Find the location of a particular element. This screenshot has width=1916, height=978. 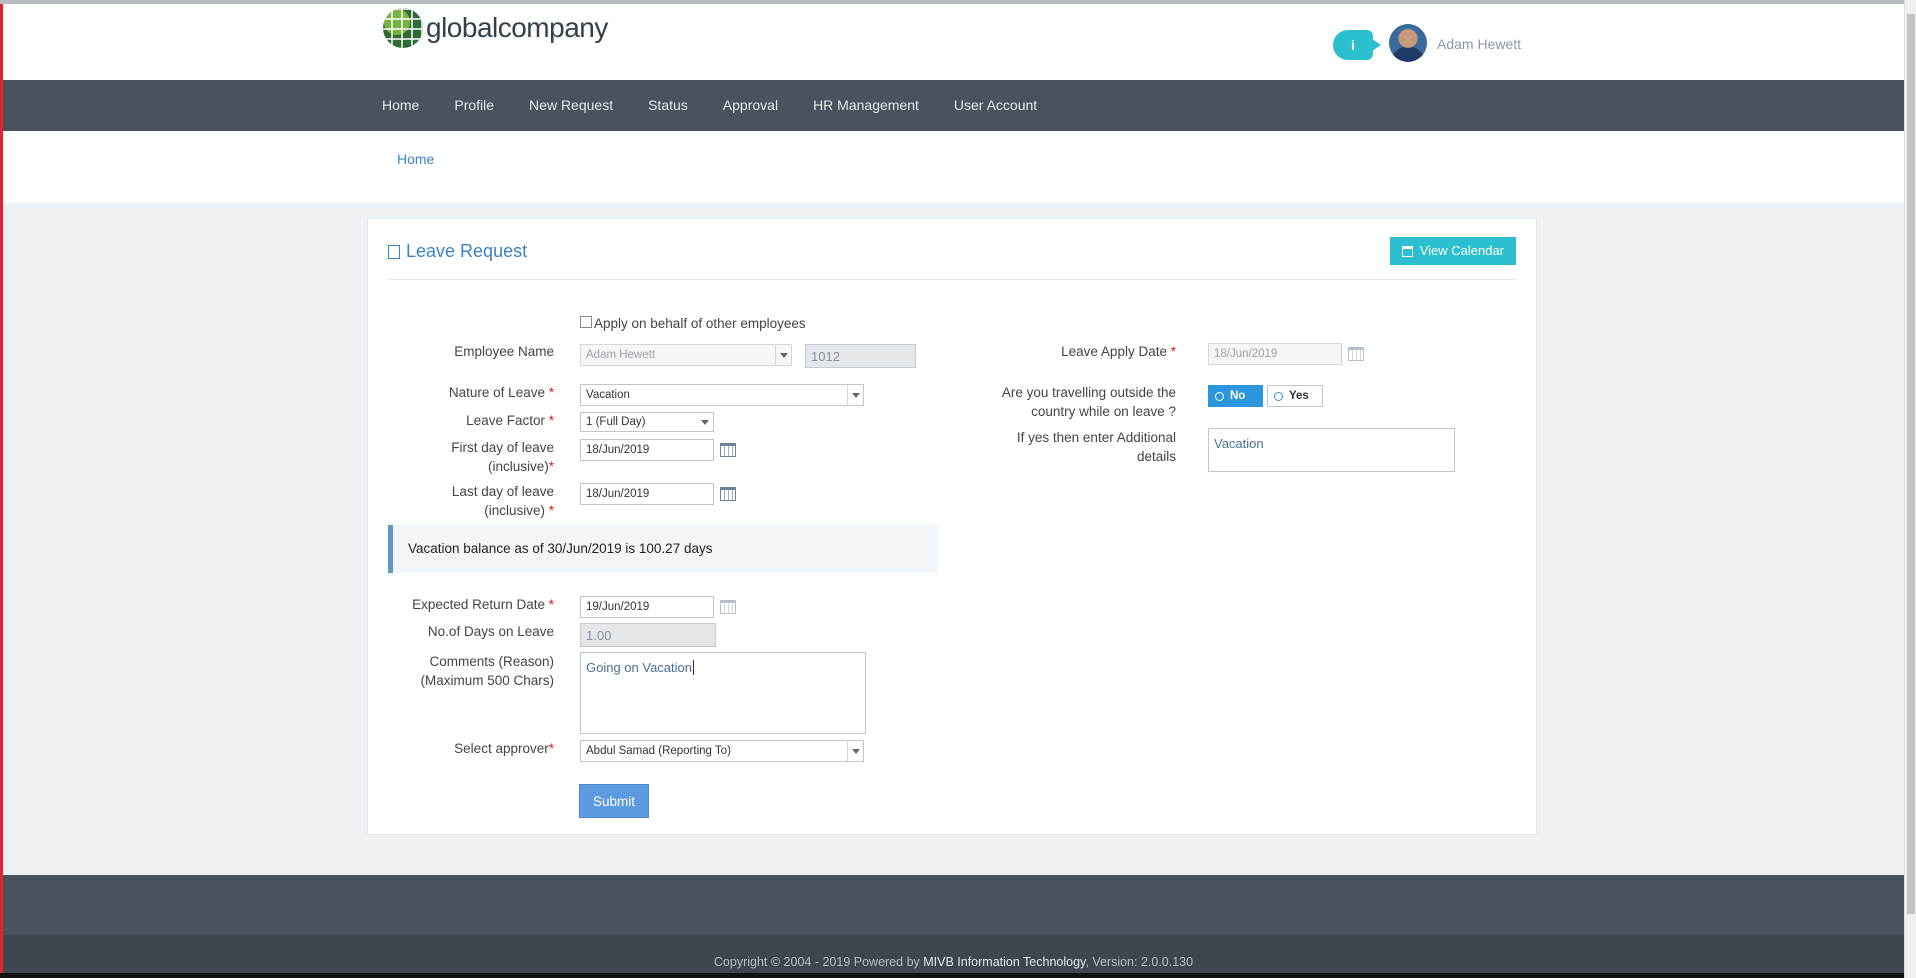

radio-icon is located at coordinates (1278, 396).